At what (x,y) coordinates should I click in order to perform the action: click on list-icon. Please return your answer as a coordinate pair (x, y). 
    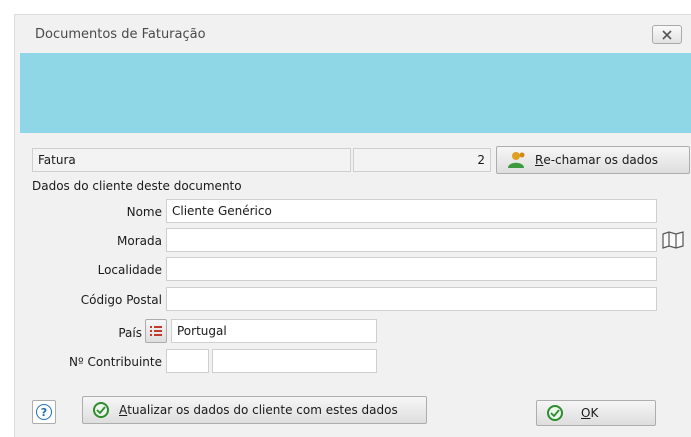
    Looking at the image, I should click on (156, 331).